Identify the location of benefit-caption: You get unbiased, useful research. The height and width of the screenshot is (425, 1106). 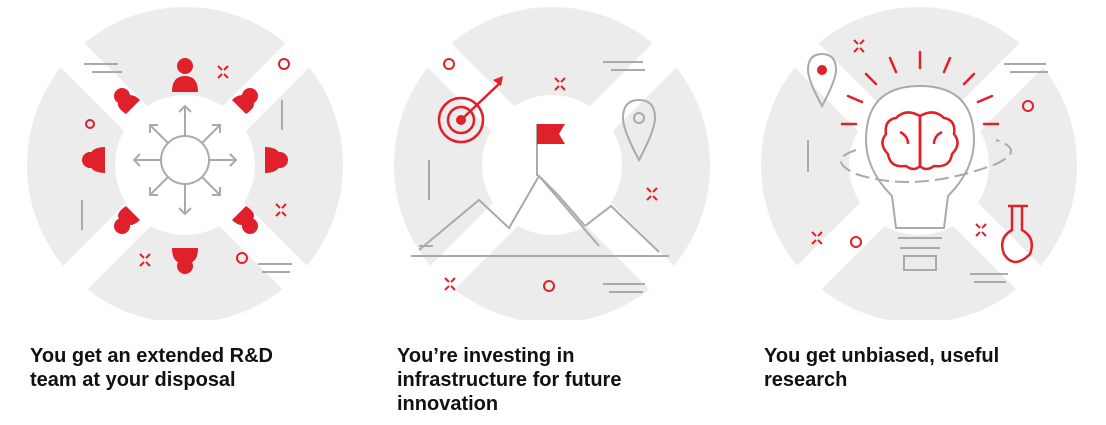
(924, 368).